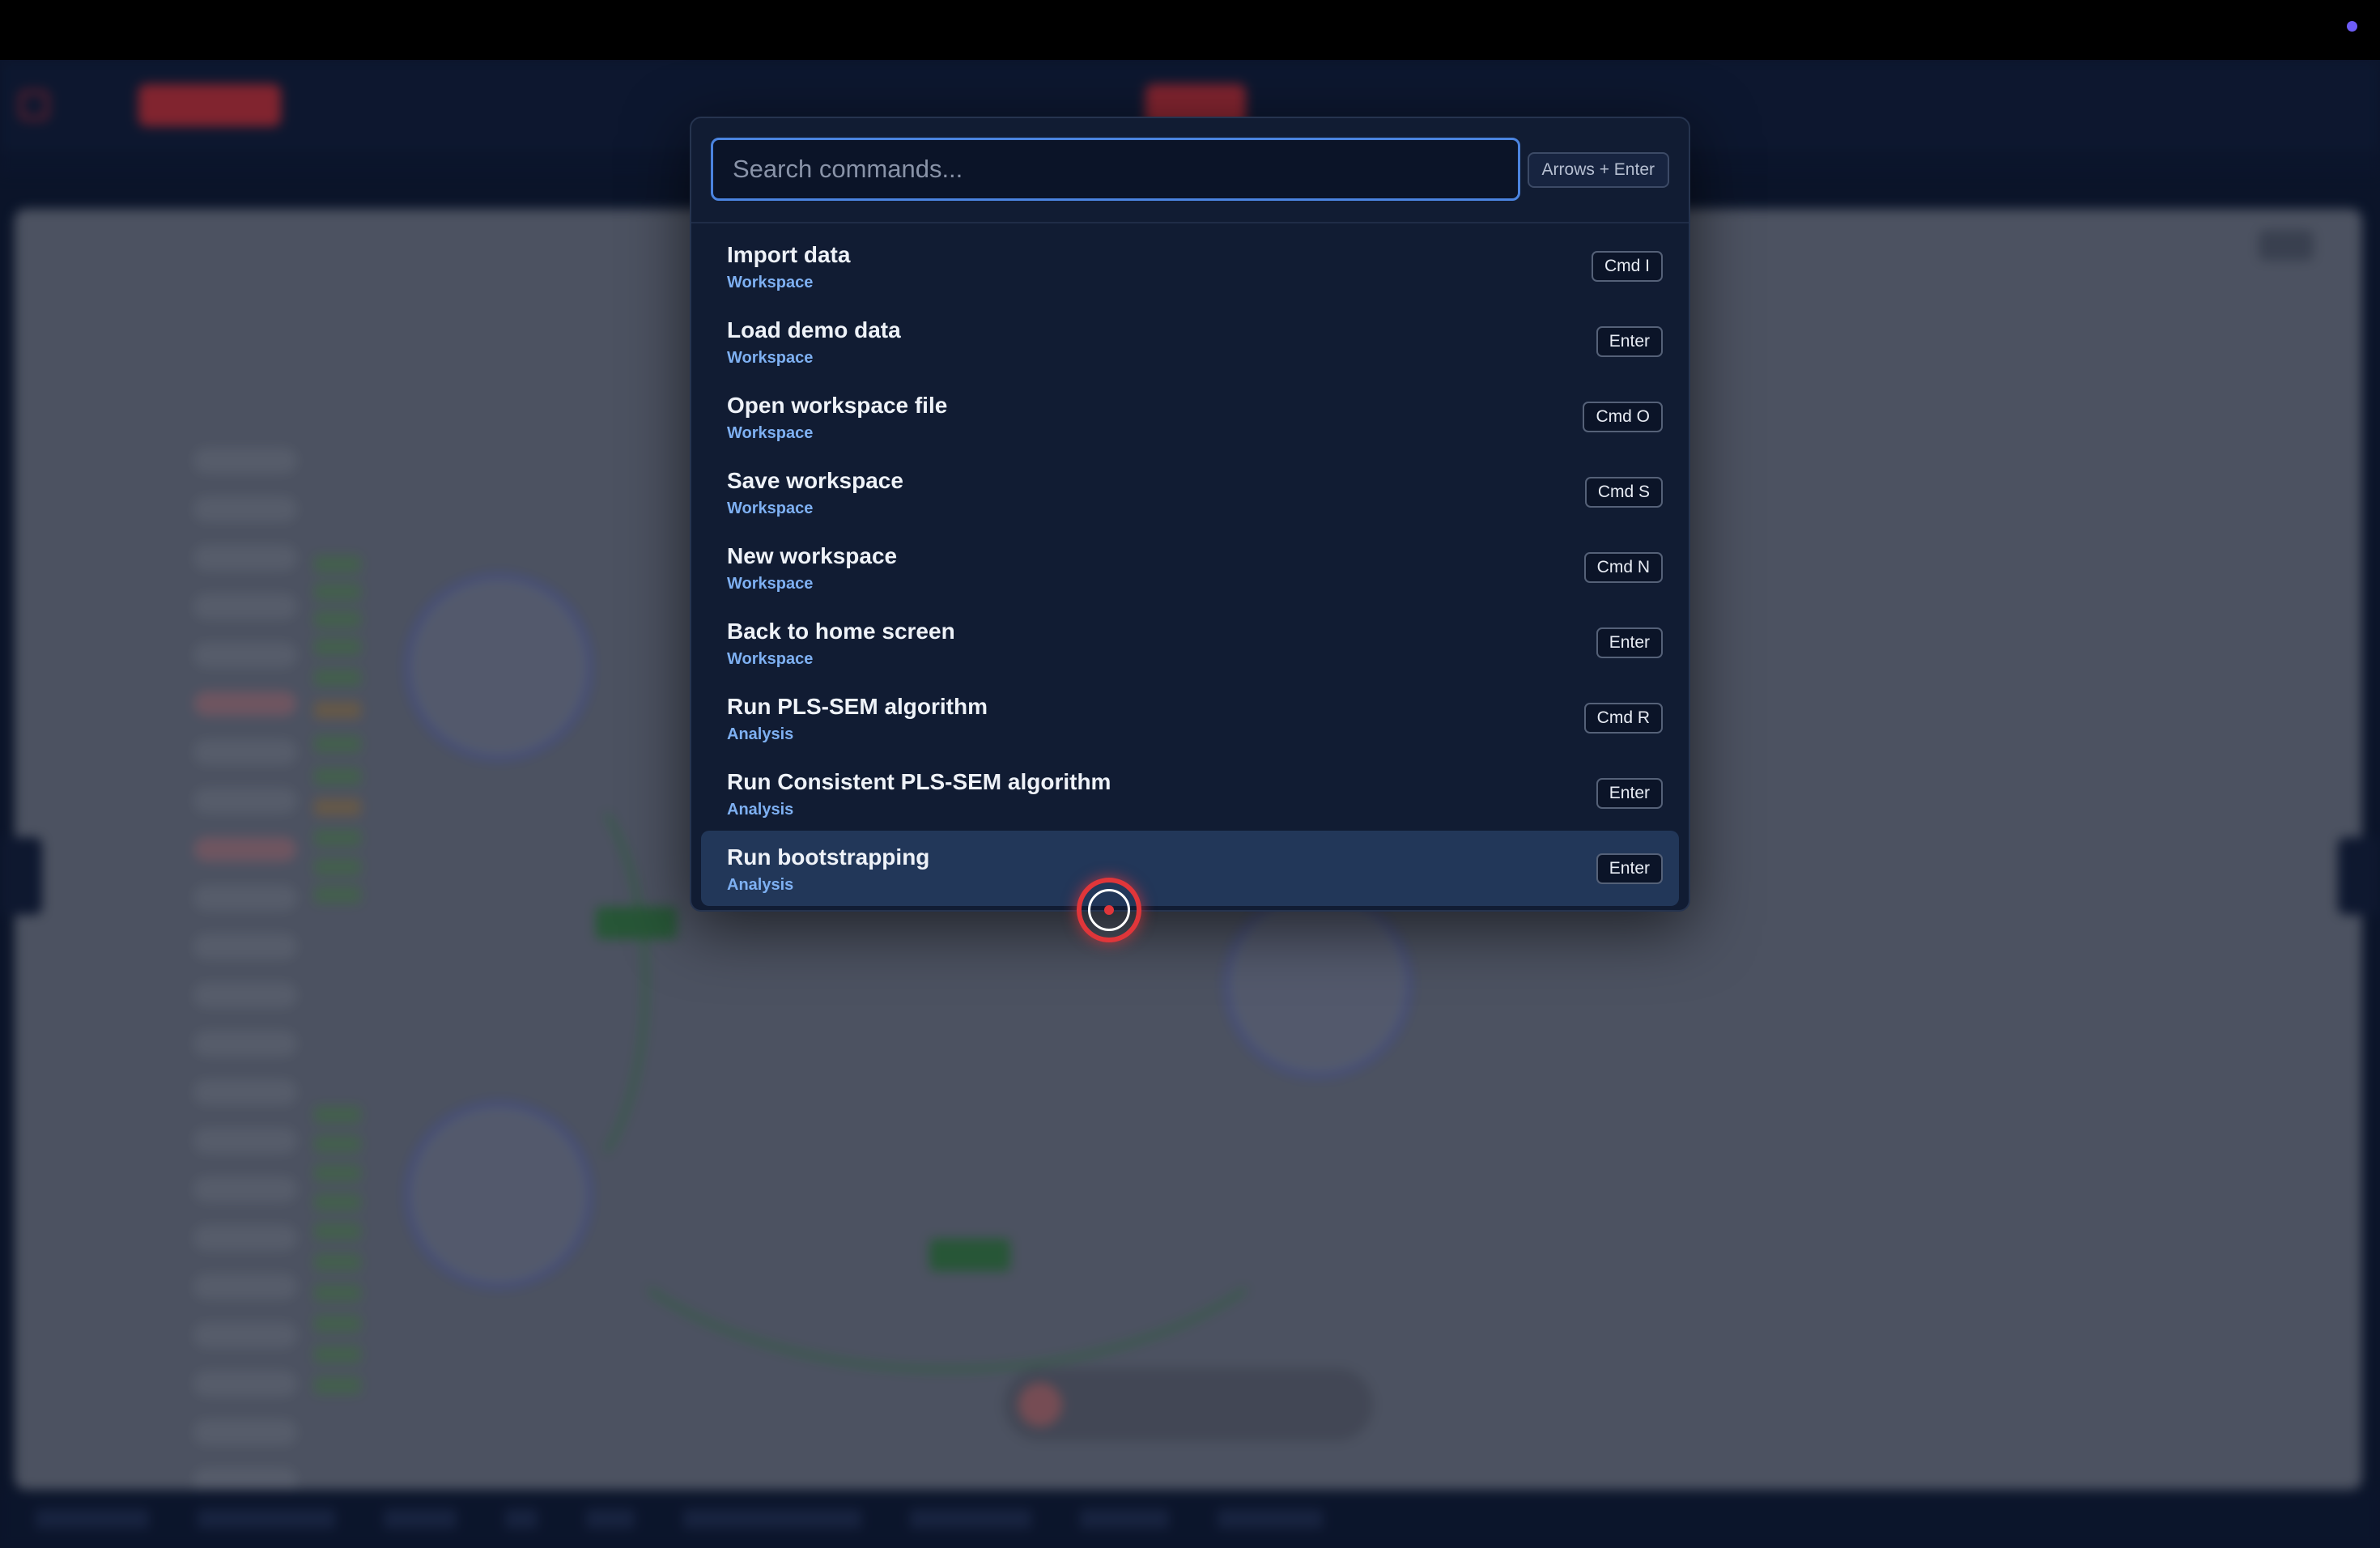  I want to click on cursor-indicator-icon, so click(1109, 910).